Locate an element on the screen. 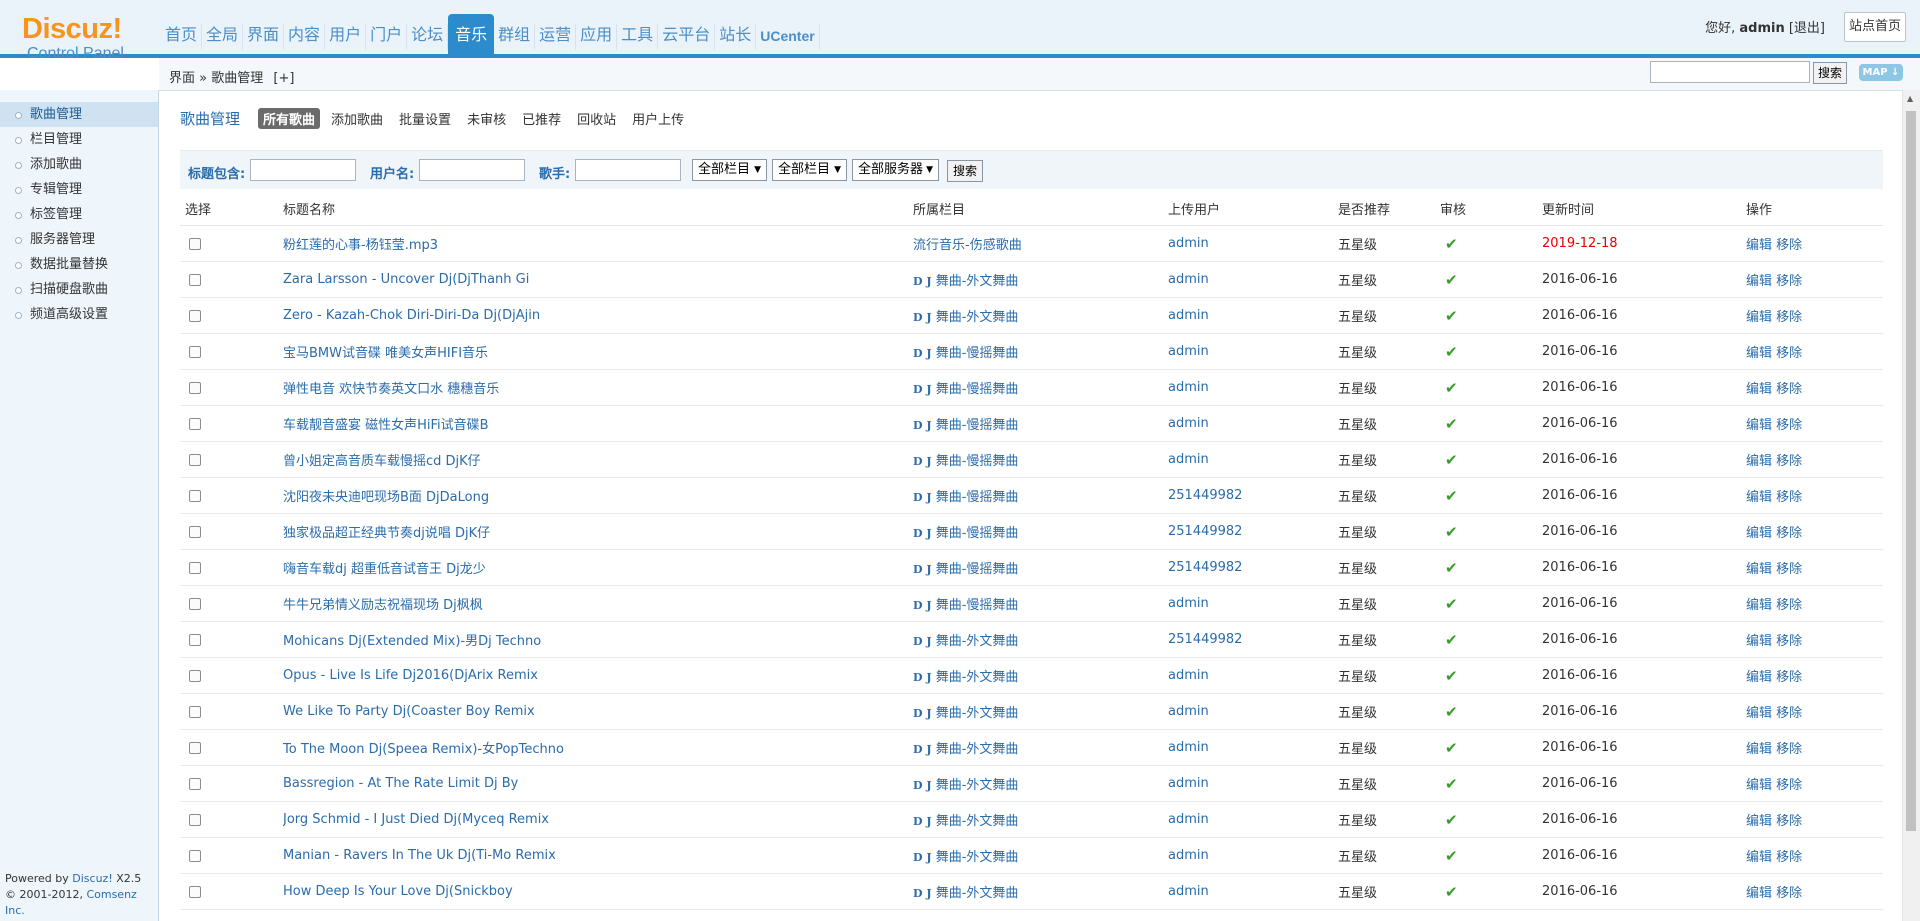  scroll-up-arrow-icon: ▲ is located at coordinates (1910, 98).